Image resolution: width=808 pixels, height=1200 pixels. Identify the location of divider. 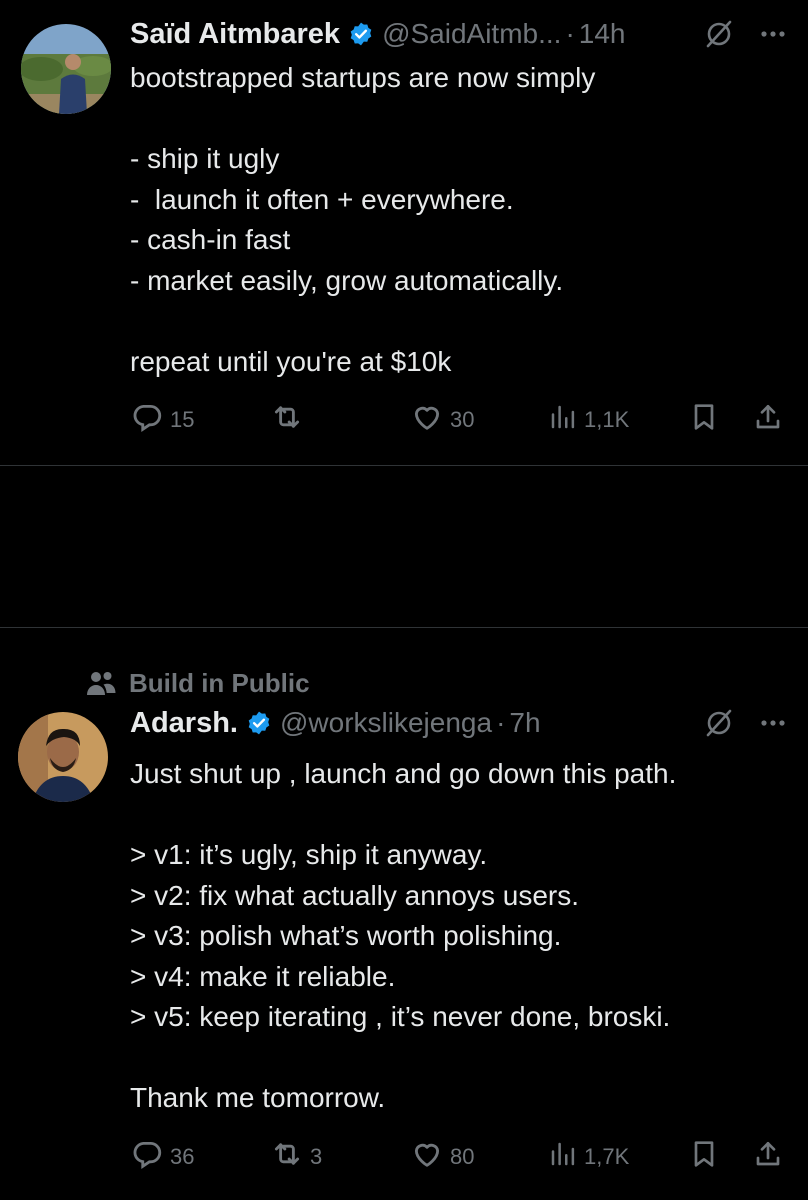
(404, 465).